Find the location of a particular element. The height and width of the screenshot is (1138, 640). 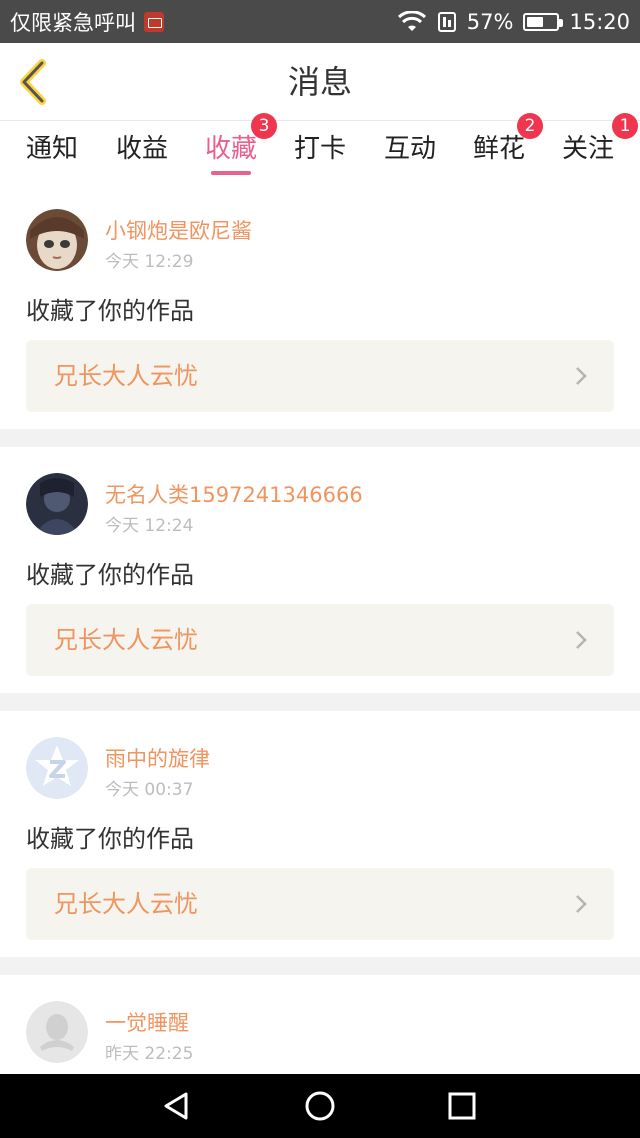

carrier-info: 仅限紧急呼叫 is located at coordinates (87, 22).